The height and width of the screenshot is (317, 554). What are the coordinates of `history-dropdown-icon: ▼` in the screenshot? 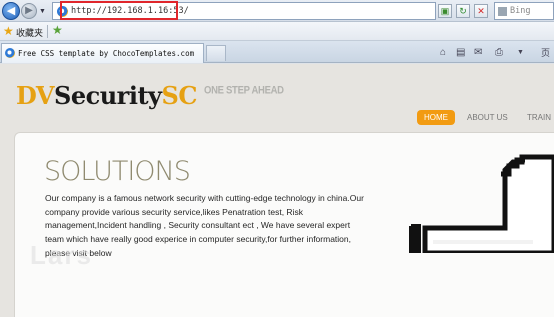 It's located at (42, 11).